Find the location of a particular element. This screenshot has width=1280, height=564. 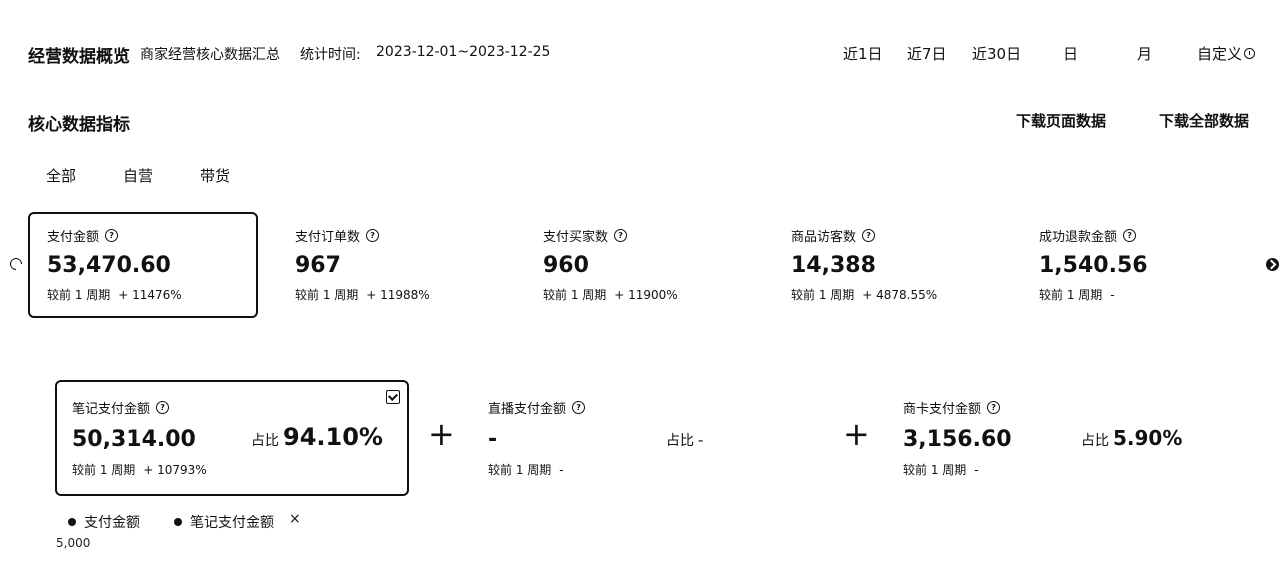

metric-value: 1,540.56 is located at coordinates (1093, 265).